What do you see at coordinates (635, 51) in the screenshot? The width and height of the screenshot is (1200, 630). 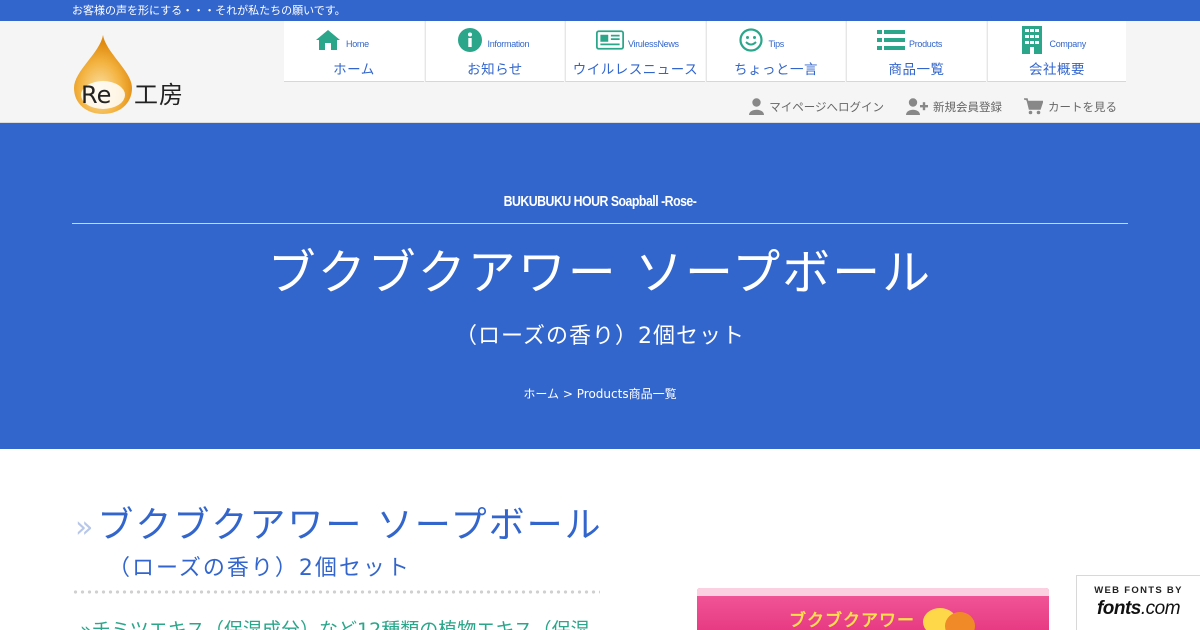 I see `nav-item-viruless-news: VirulessNews ウイルレスニュース` at bounding box center [635, 51].